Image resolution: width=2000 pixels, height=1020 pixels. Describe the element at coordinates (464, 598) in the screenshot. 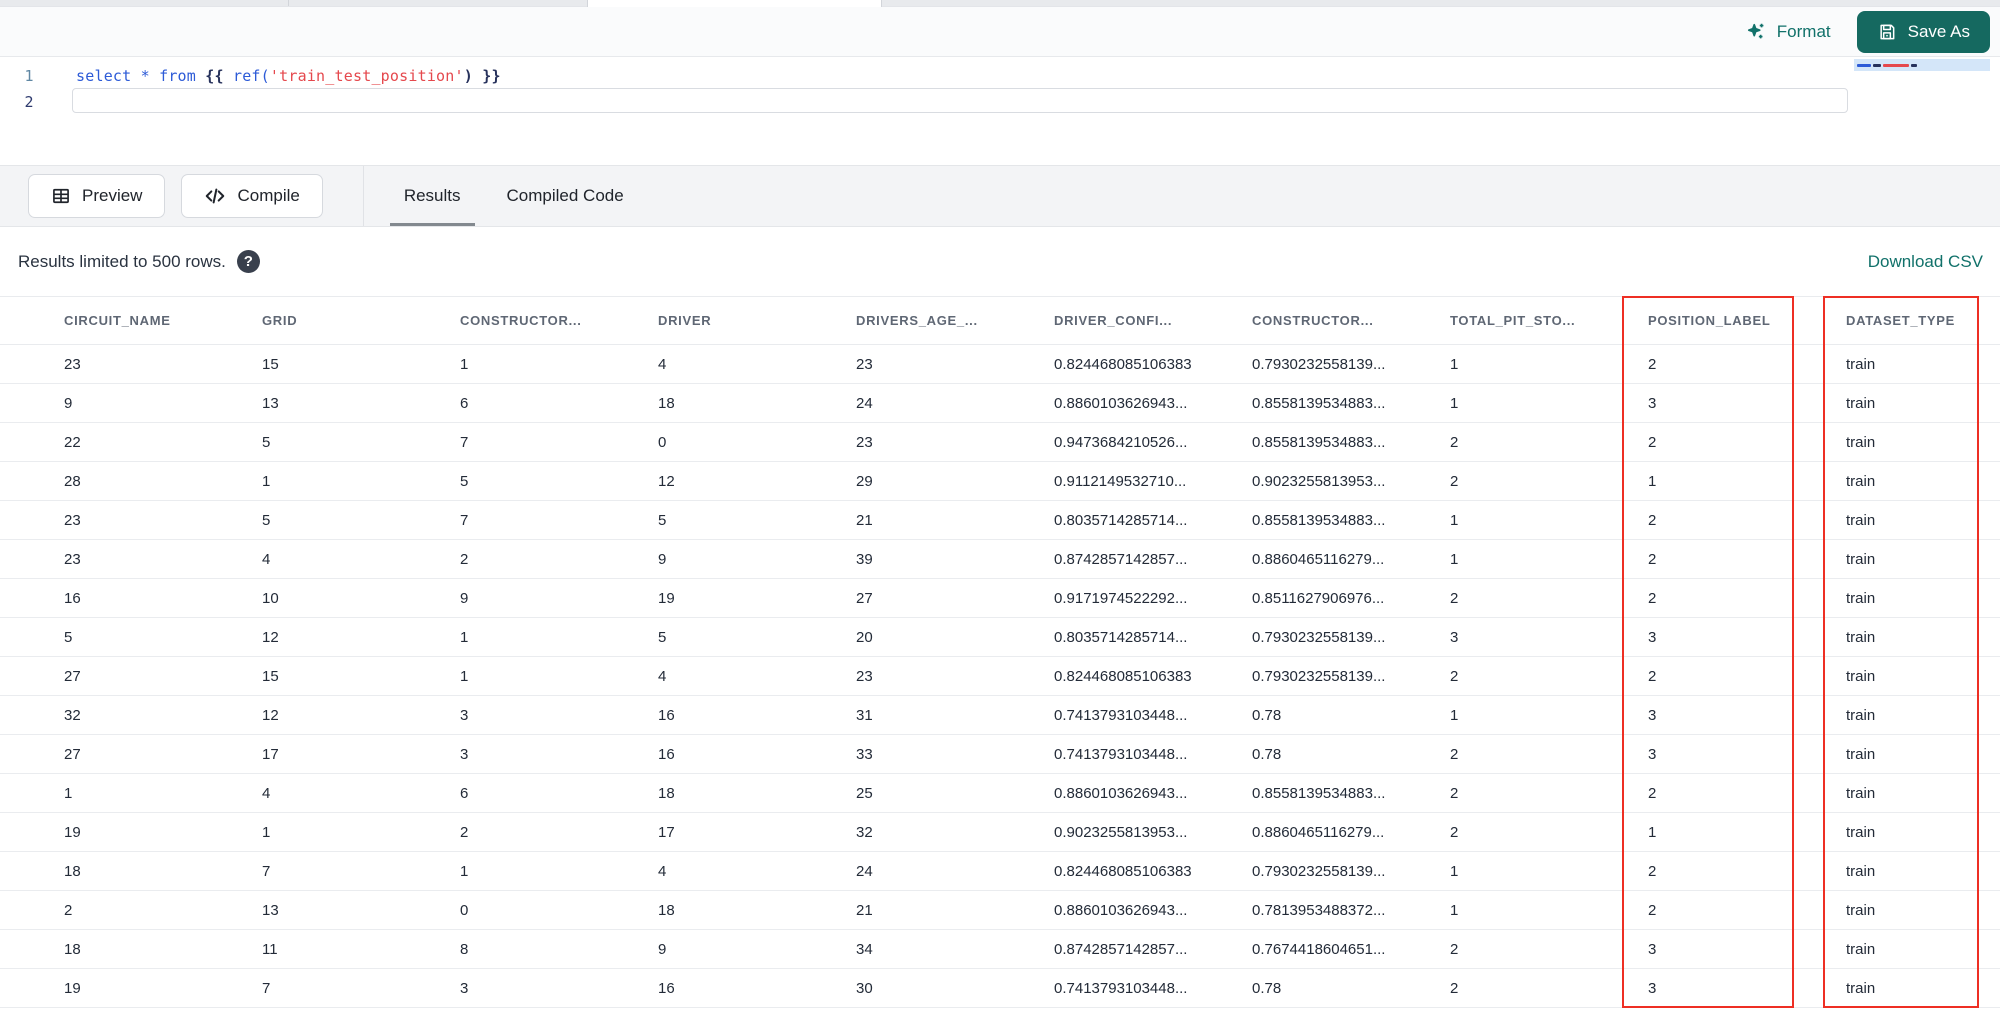

I see `table-cell: 9` at that location.